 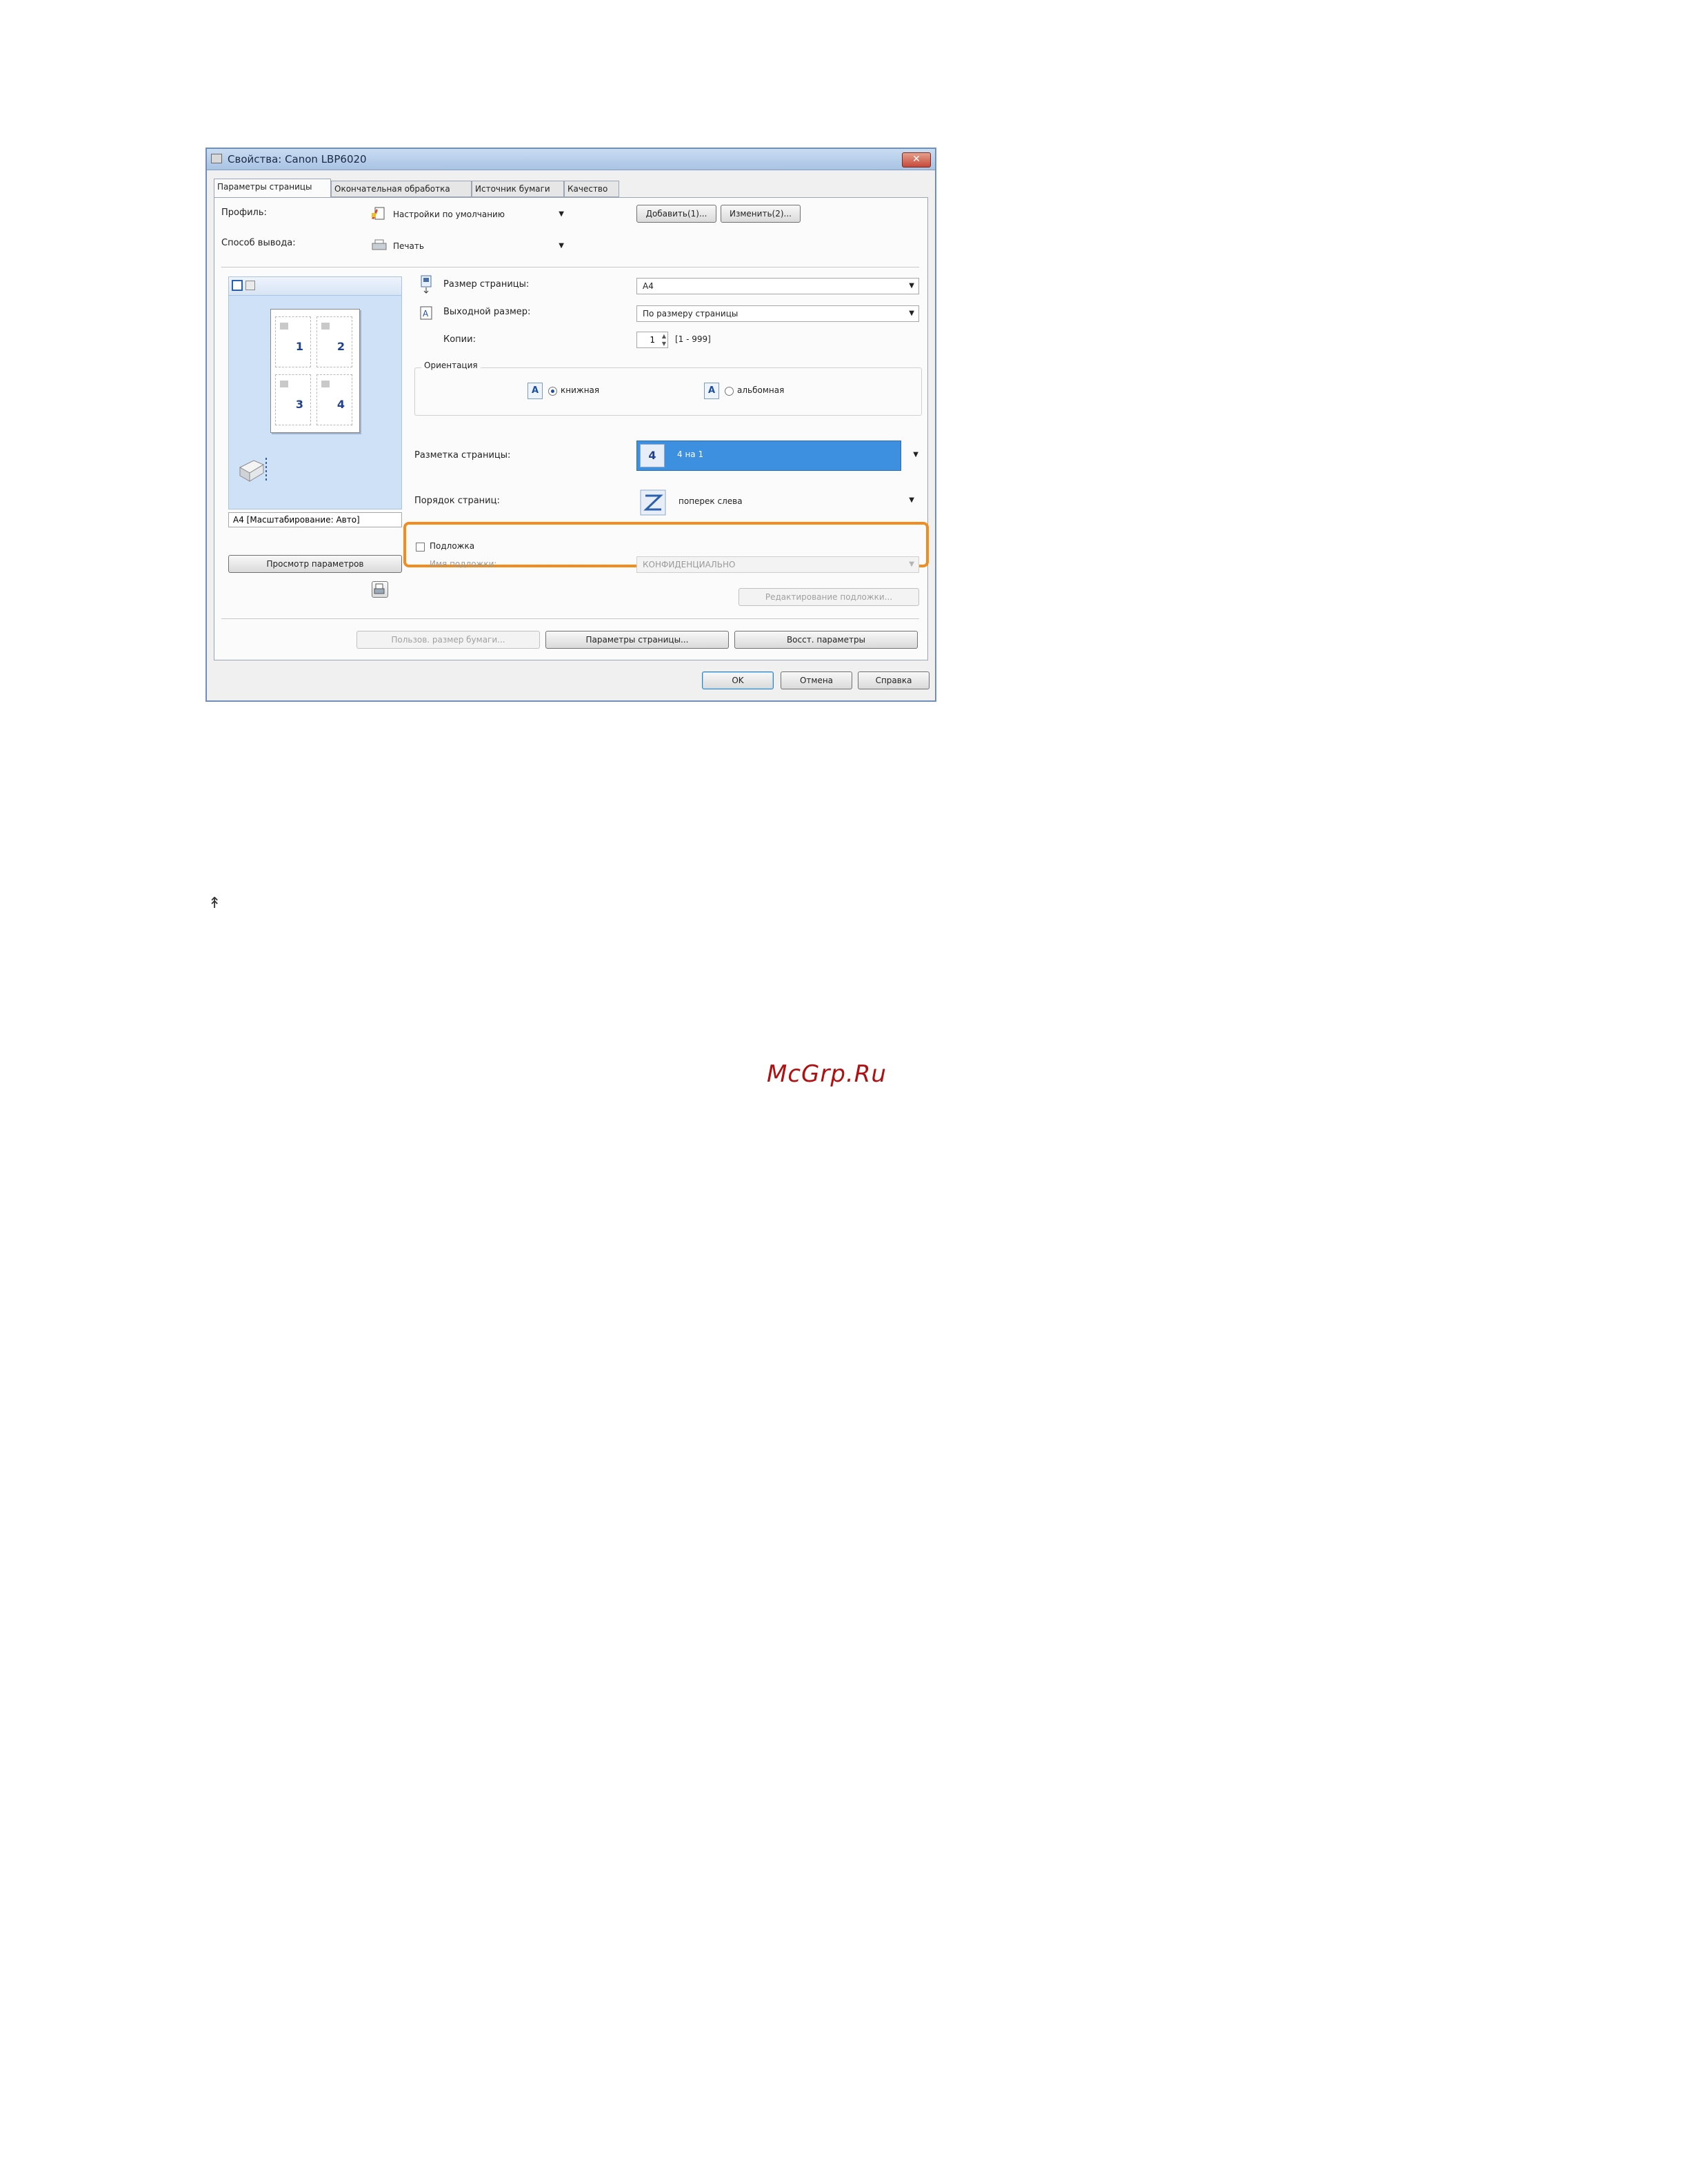 I want to click on close-button: ✕, so click(x=917, y=160).